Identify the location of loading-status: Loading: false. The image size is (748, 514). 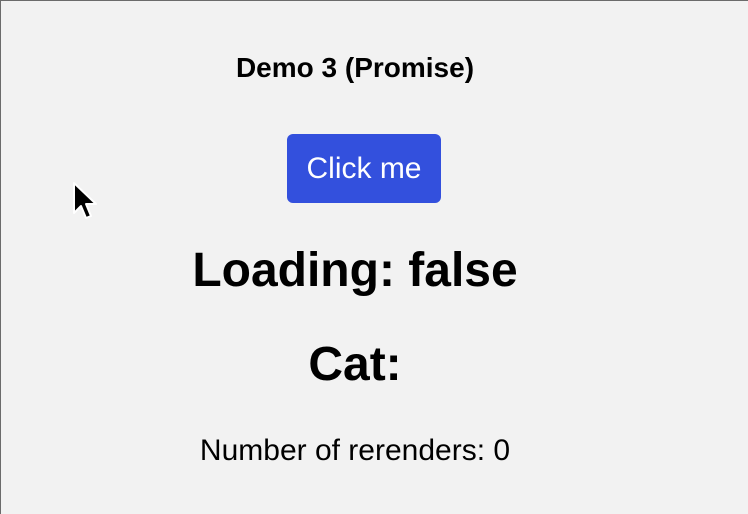
(355, 270).